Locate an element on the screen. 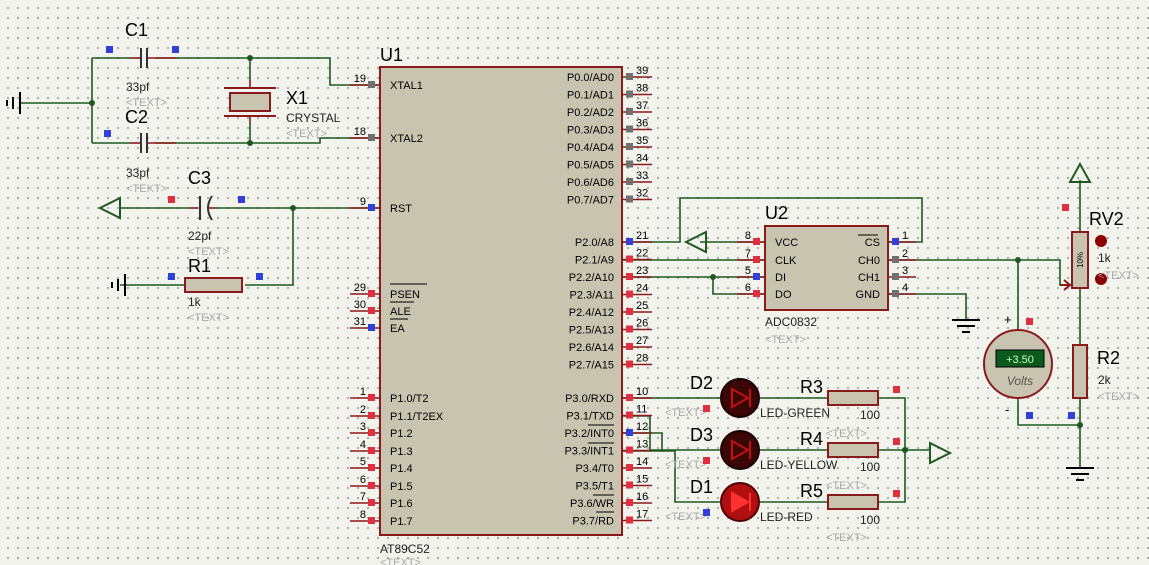  r1-value: 1k is located at coordinates (195, 302).